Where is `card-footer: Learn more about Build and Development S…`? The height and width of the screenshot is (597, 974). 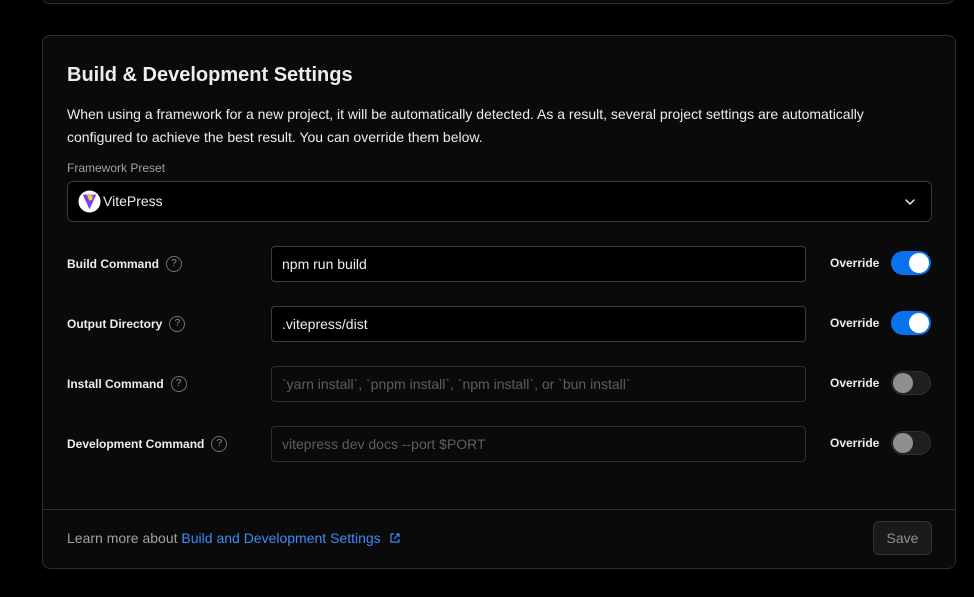 card-footer: Learn more about Build and Development S… is located at coordinates (499, 538).